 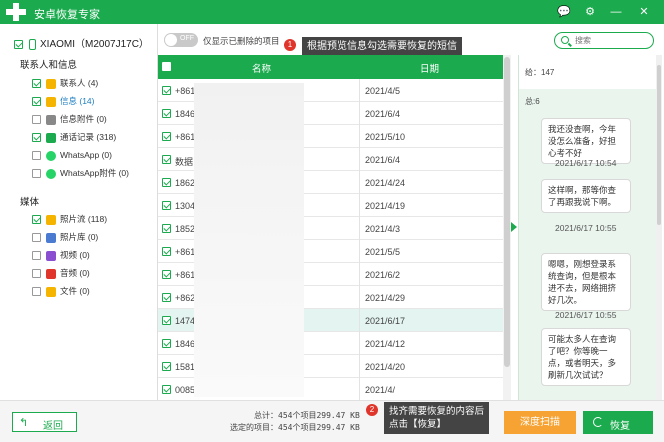 What do you see at coordinates (80, 173) in the screenshot?
I see `sidebar-item-whatsapp-attachments: WhatsApp附件 (0)` at bounding box center [80, 173].